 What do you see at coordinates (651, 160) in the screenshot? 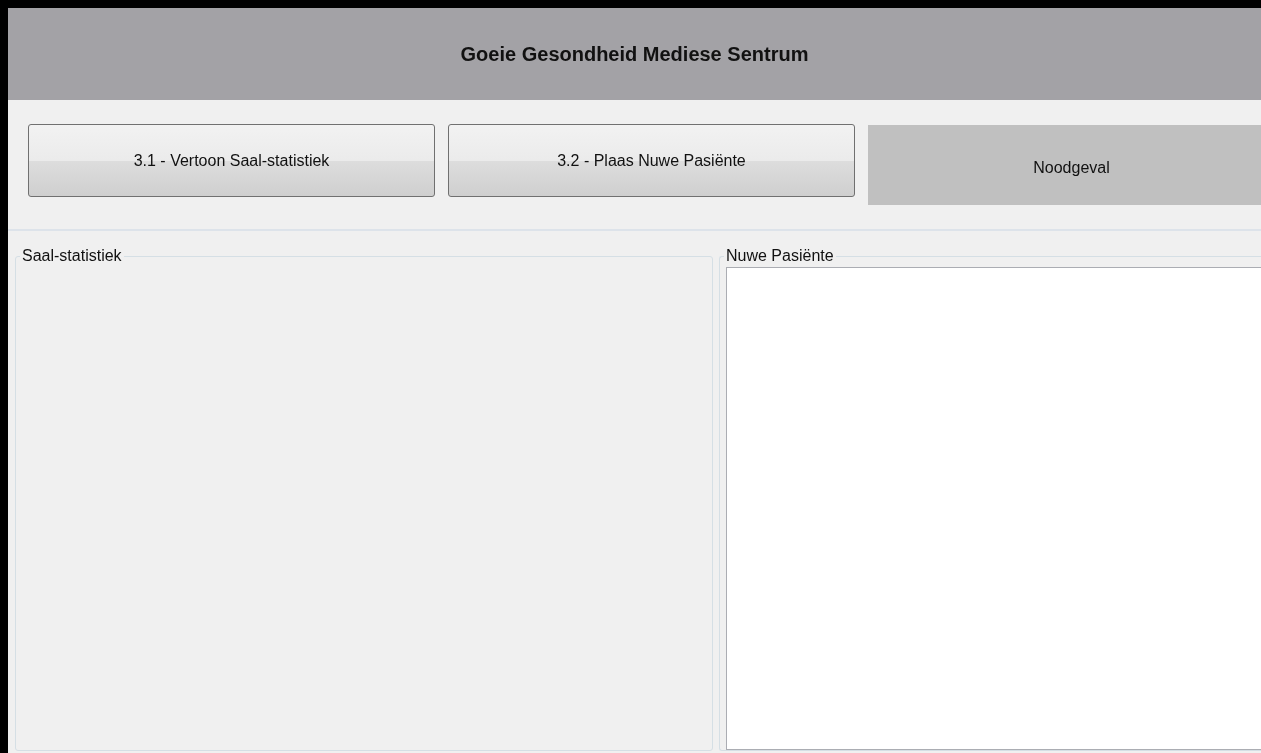
I see `push-button: 3.2 - Plaas Nuwe Pasiënte` at bounding box center [651, 160].